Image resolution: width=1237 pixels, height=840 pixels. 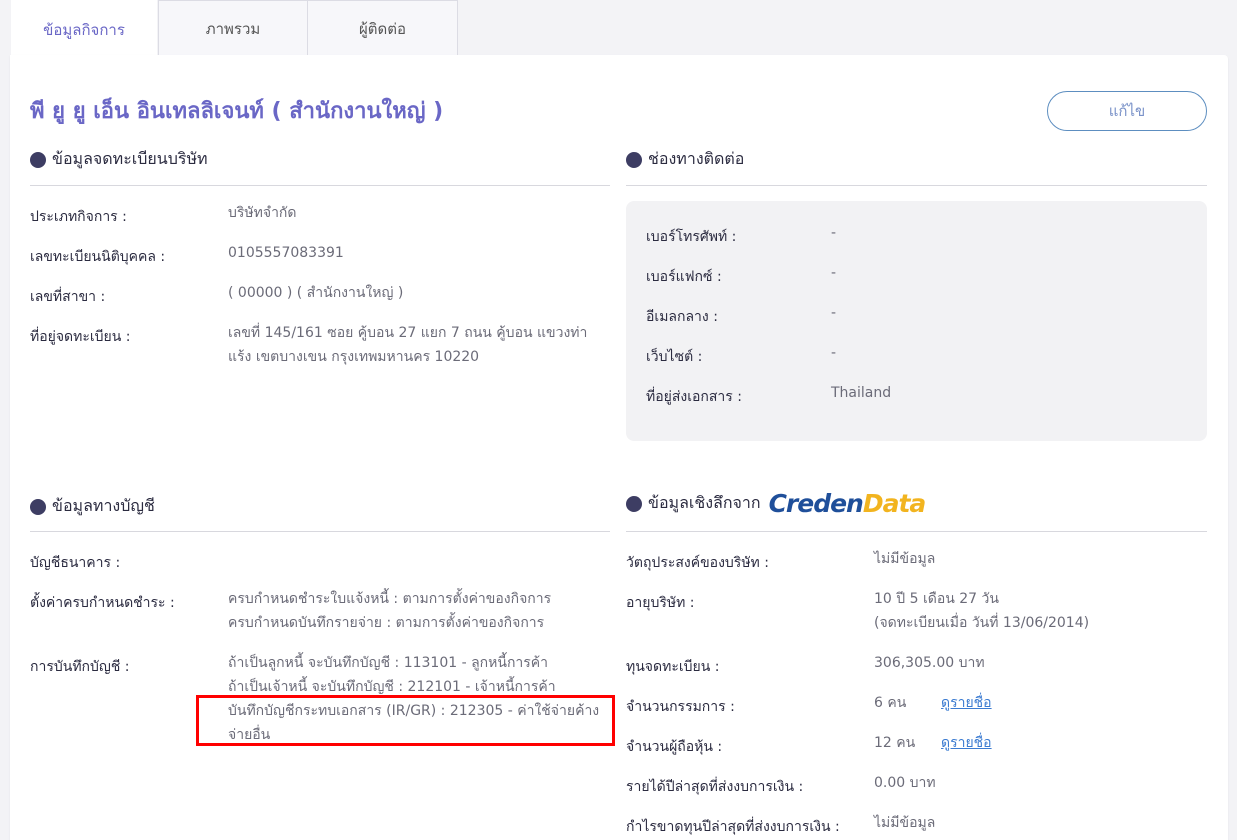 What do you see at coordinates (834, 233) in the screenshot?
I see `value-phone: -` at bounding box center [834, 233].